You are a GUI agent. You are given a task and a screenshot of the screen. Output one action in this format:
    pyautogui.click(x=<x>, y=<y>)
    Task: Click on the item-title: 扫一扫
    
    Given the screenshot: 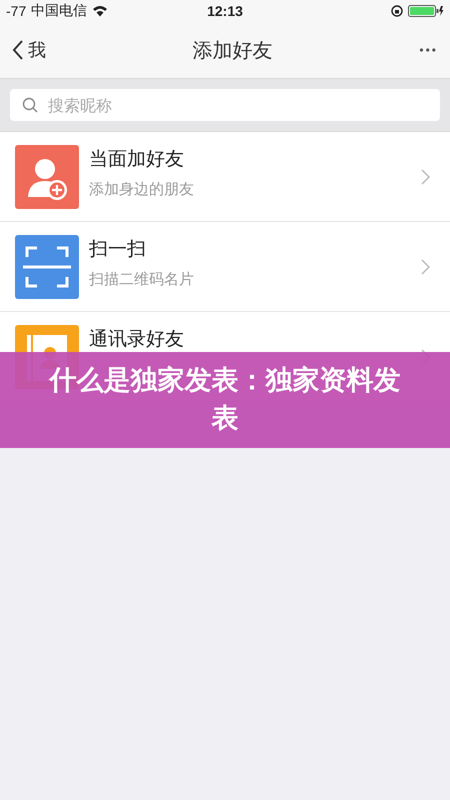 What is the action you would take?
    pyautogui.click(x=118, y=249)
    